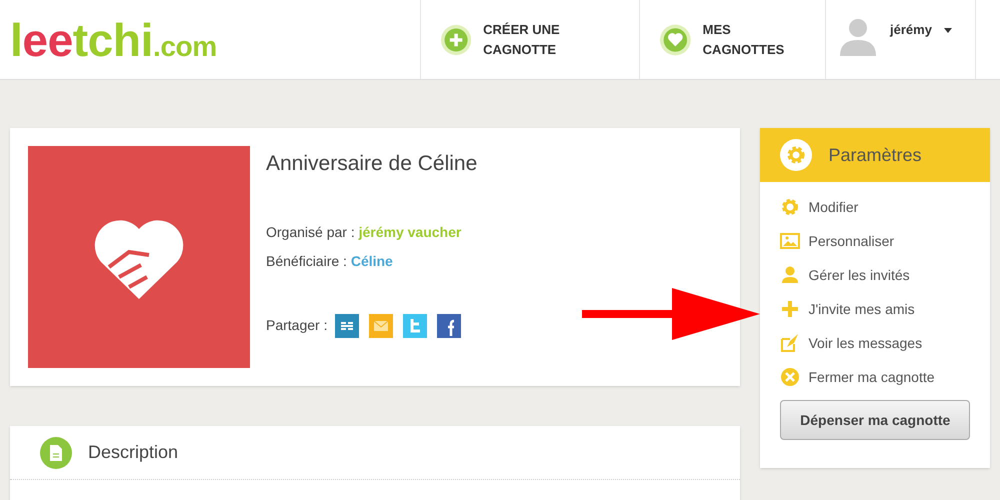 The image size is (1000, 500). What do you see at coordinates (732, 39) in the screenshot?
I see `nav-link: MES CAGNOTTES` at bounding box center [732, 39].